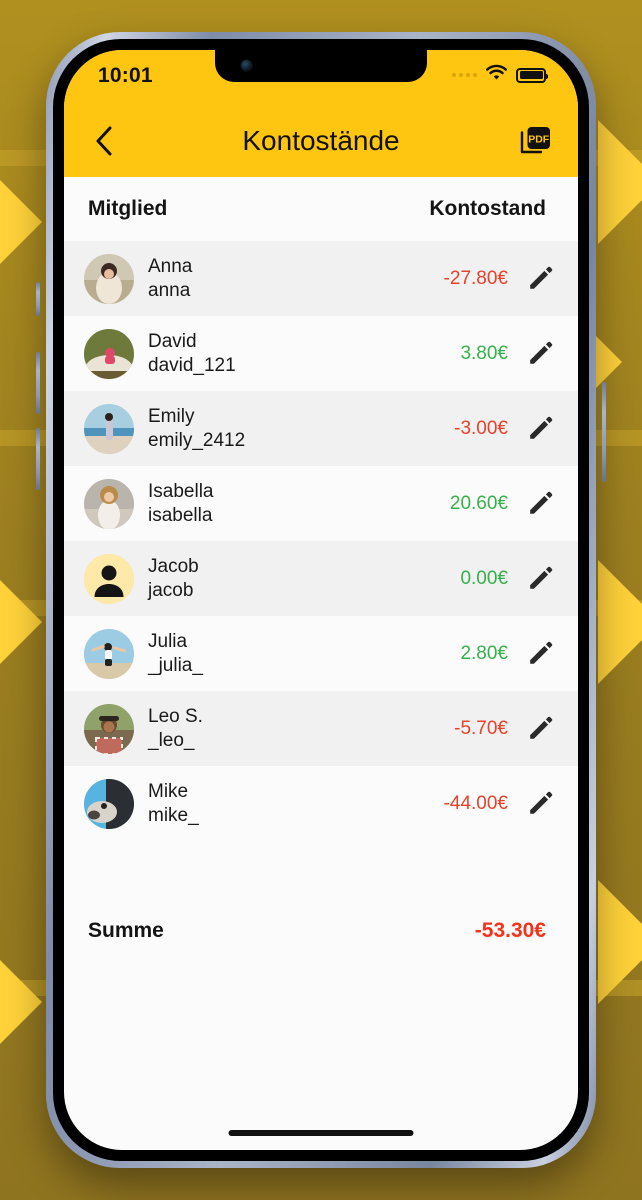  I want to click on member-name: Emily, so click(171, 417).